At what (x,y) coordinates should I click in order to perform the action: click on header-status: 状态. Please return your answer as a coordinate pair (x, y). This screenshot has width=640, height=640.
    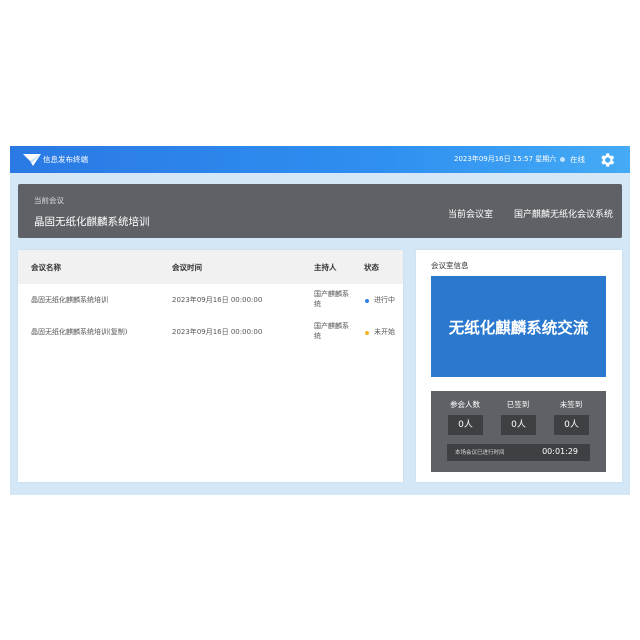
    Looking at the image, I should click on (371, 267).